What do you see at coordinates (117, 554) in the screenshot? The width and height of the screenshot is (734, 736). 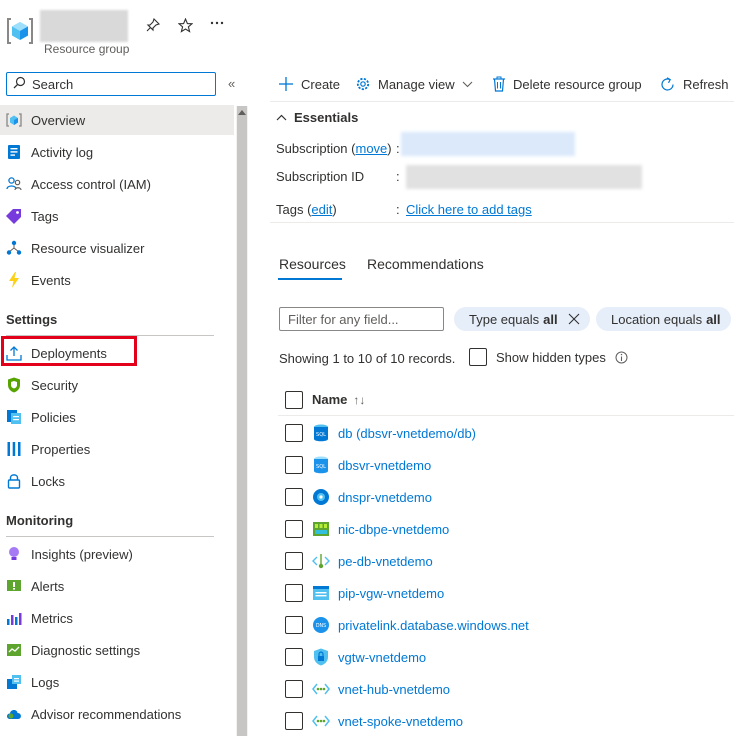 I see `sidebar-item-insights: Insights (preview)` at bounding box center [117, 554].